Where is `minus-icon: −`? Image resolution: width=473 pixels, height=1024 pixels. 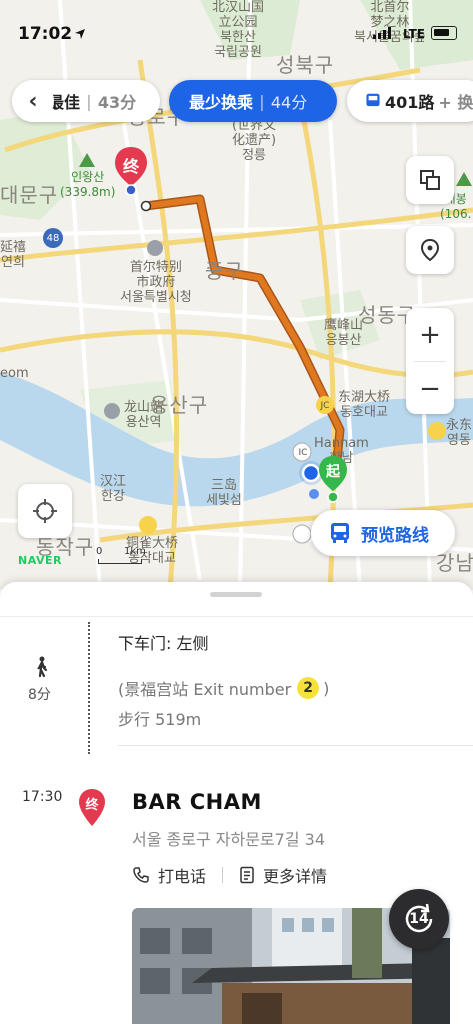 minus-icon: − is located at coordinates (430, 388).